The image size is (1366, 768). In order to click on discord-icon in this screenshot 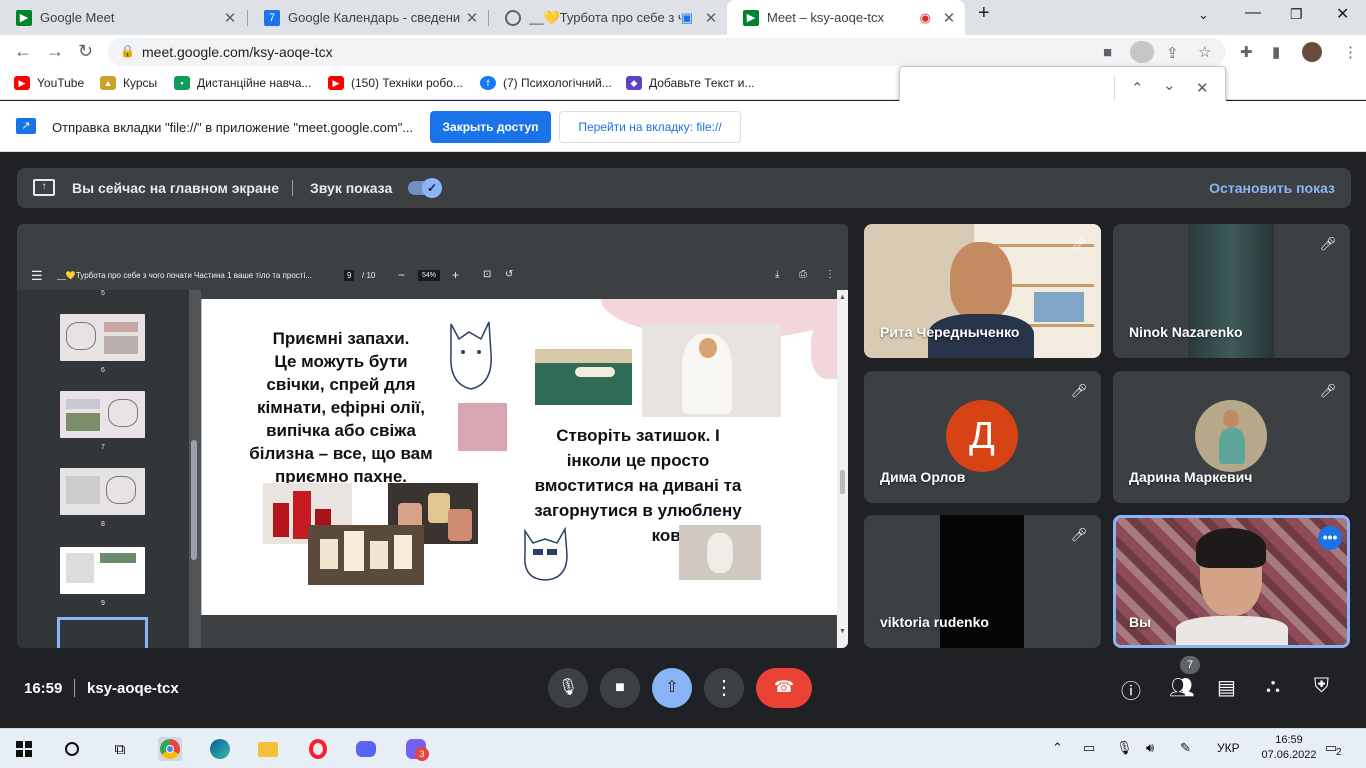, I will do `click(366, 749)`.